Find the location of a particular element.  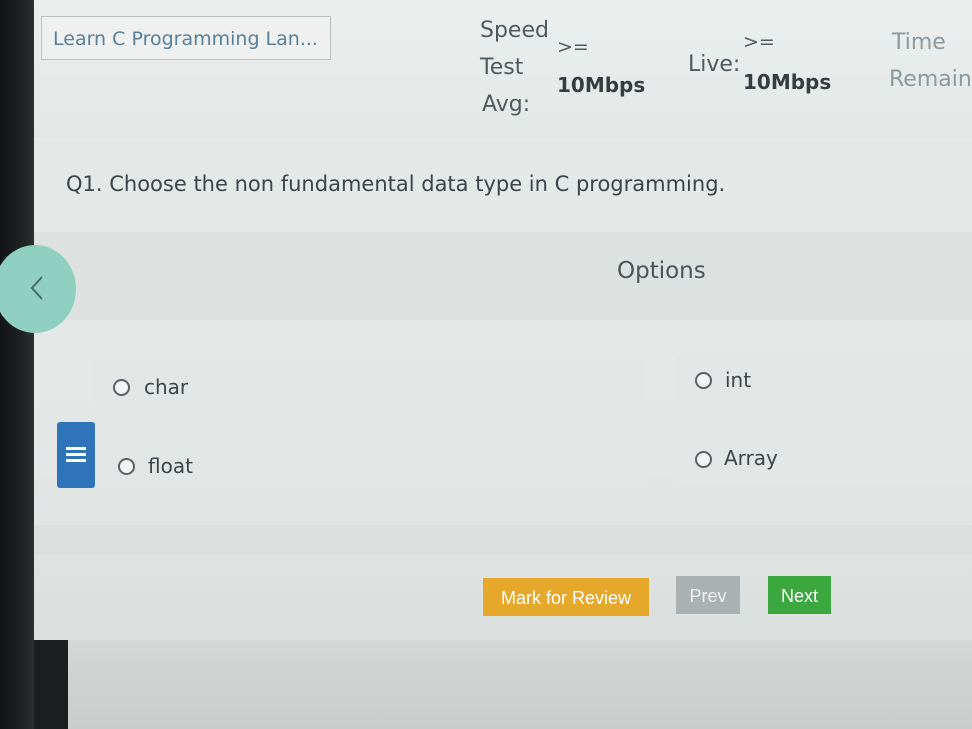

option-label: float is located at coordinates (170, 466).